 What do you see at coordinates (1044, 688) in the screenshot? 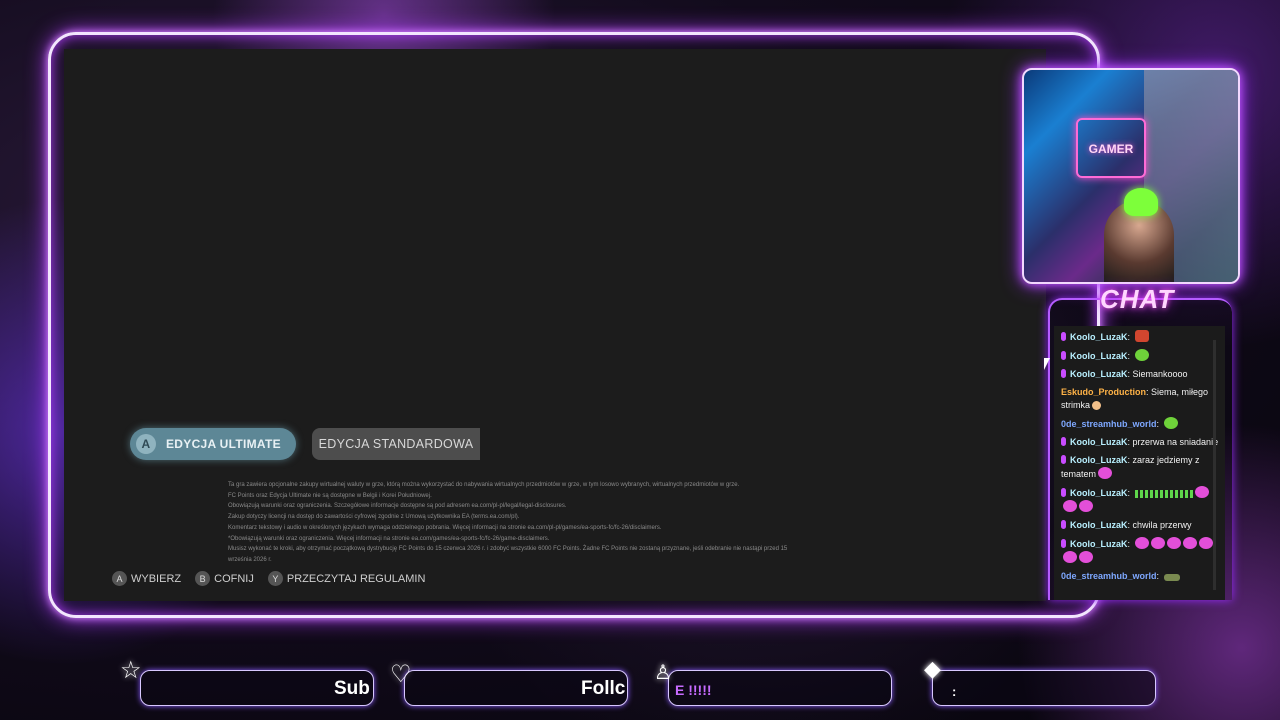
I see `donation-bar` at bounding box center [1044, 688].